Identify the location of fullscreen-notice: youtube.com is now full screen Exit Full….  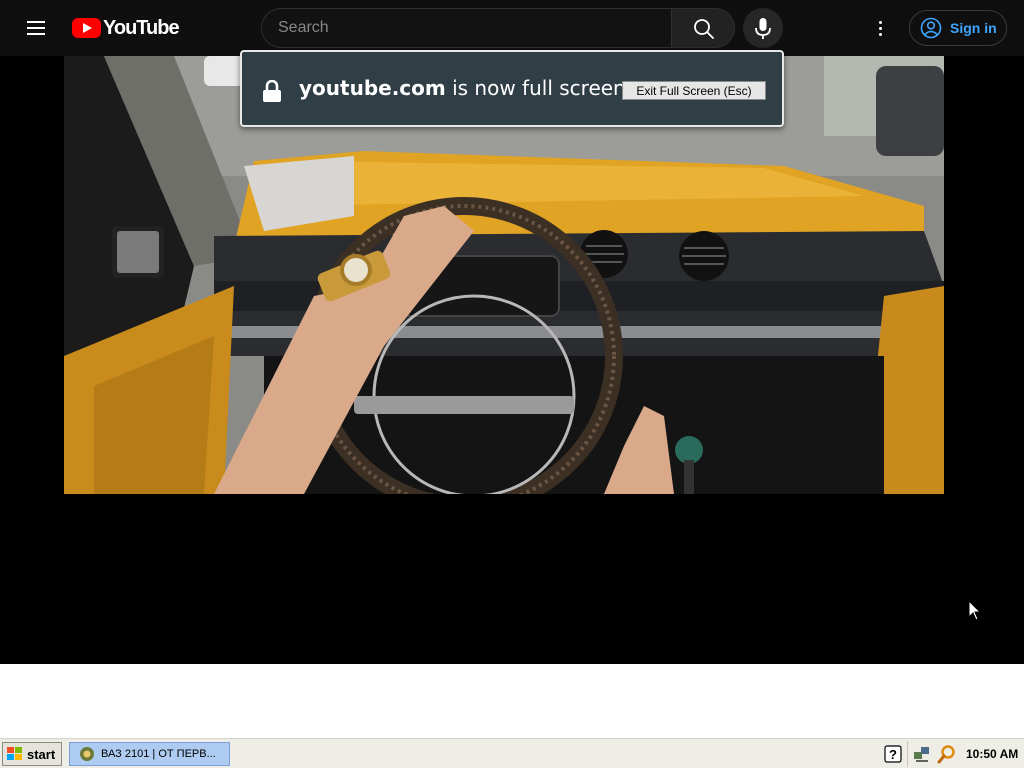
(512, 88).